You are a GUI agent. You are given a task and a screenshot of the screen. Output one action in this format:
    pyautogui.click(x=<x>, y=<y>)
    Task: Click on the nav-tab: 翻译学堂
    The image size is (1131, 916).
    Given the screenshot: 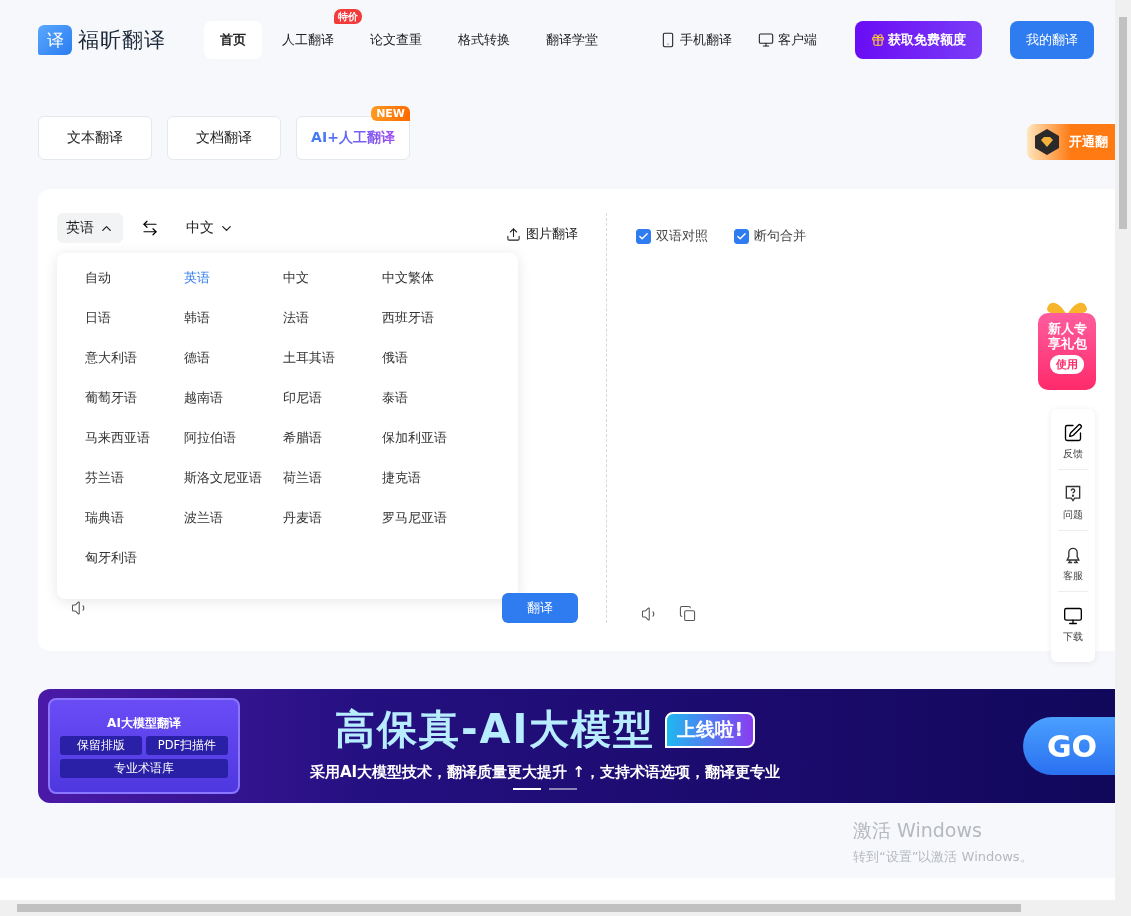 What is the action you would take?
    pyautogui.click(x=572, y=40)
    